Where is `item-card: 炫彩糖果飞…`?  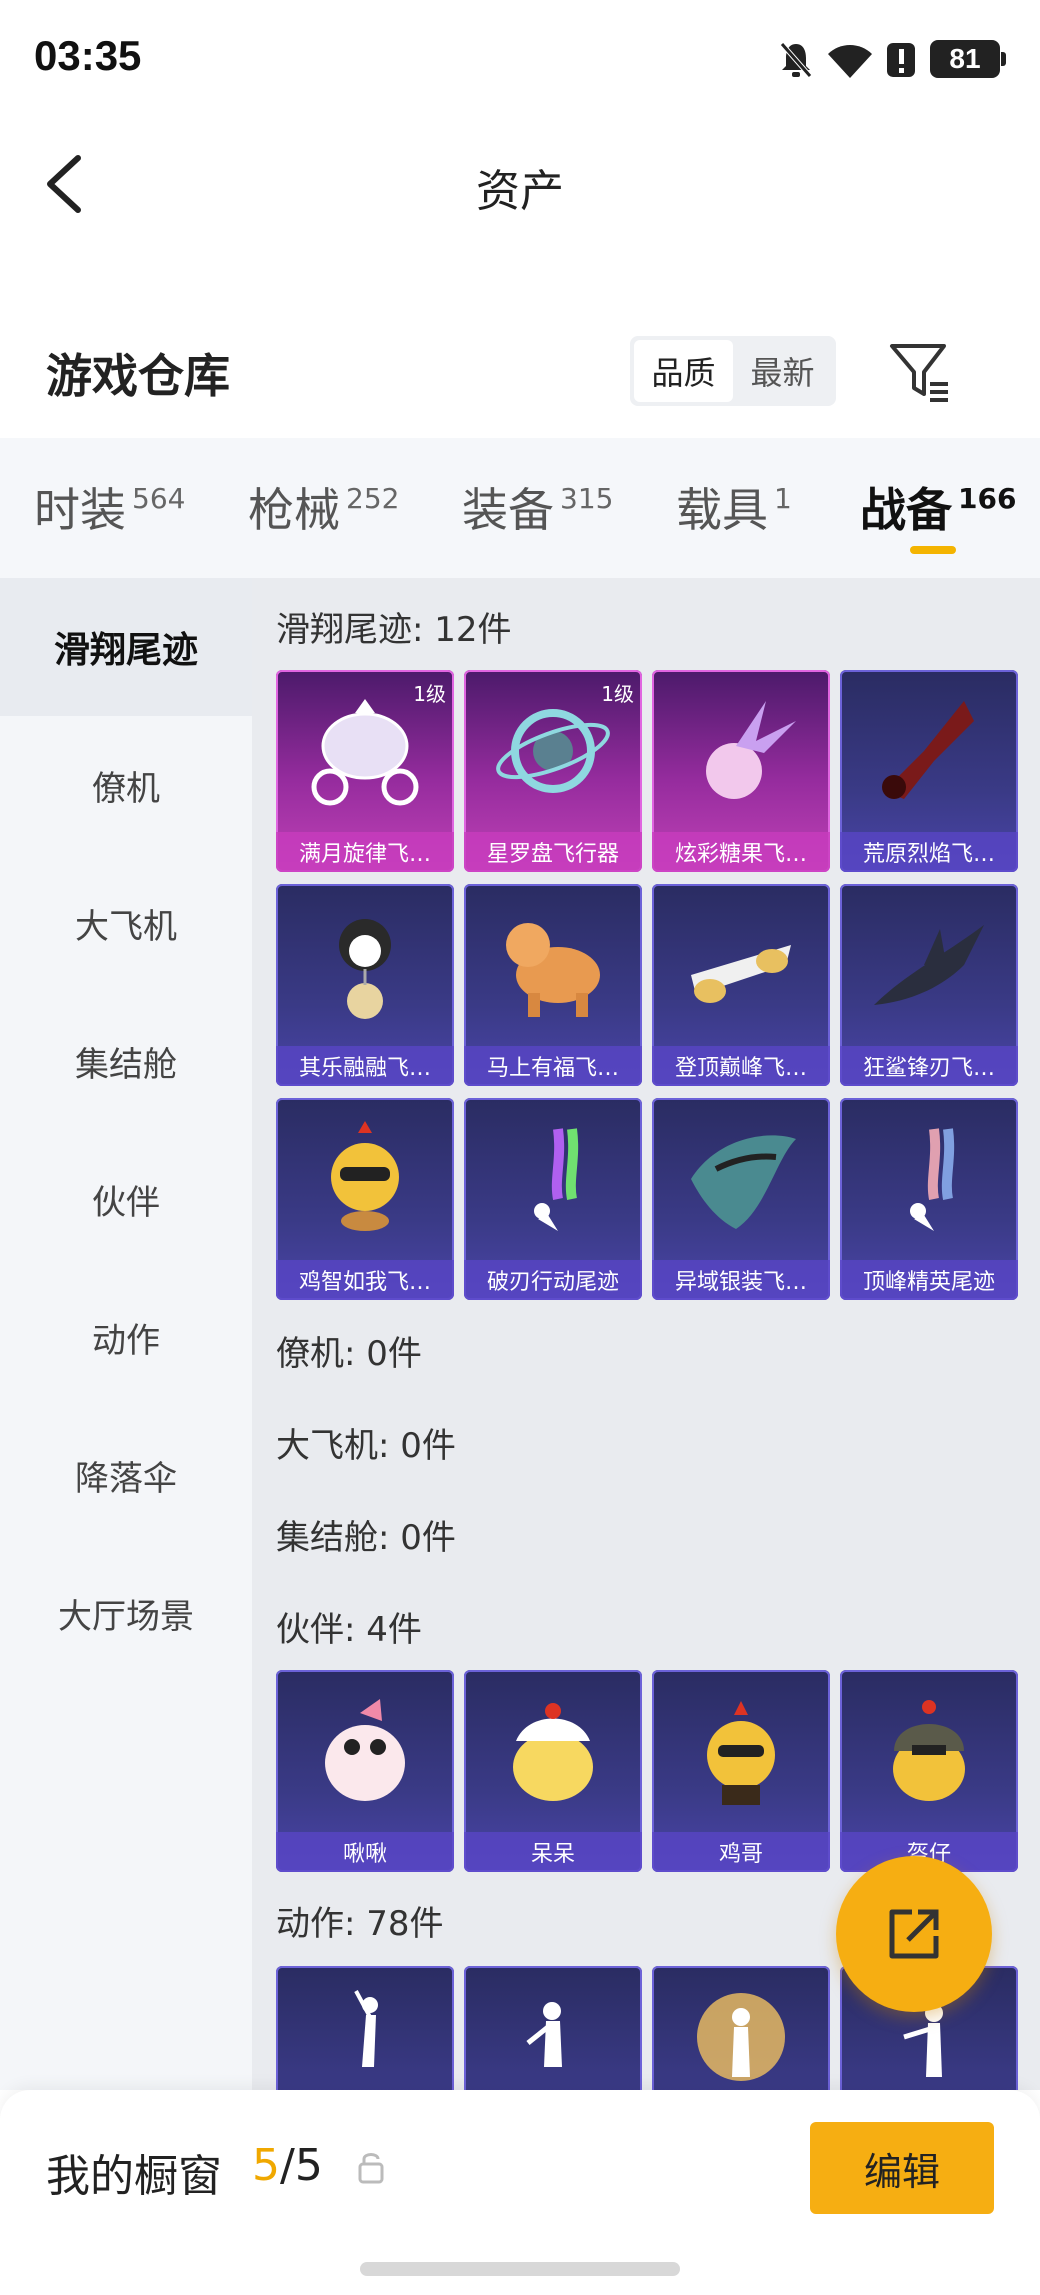
item-card: 炫彩糖果飞… is located at coordinates (741, 771).